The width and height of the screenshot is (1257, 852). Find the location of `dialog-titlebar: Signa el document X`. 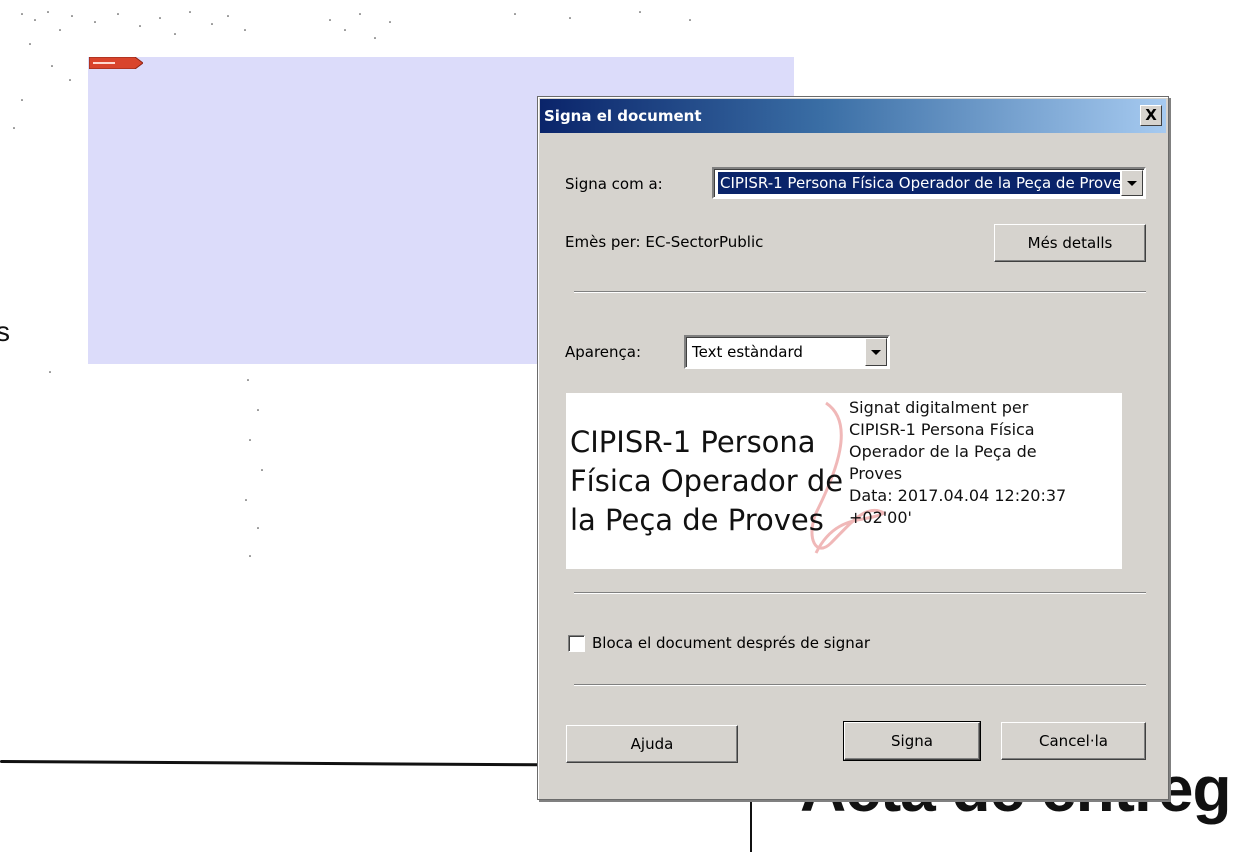

dialog-titlebar: Signa el document X is located at coordinates (853, 116).